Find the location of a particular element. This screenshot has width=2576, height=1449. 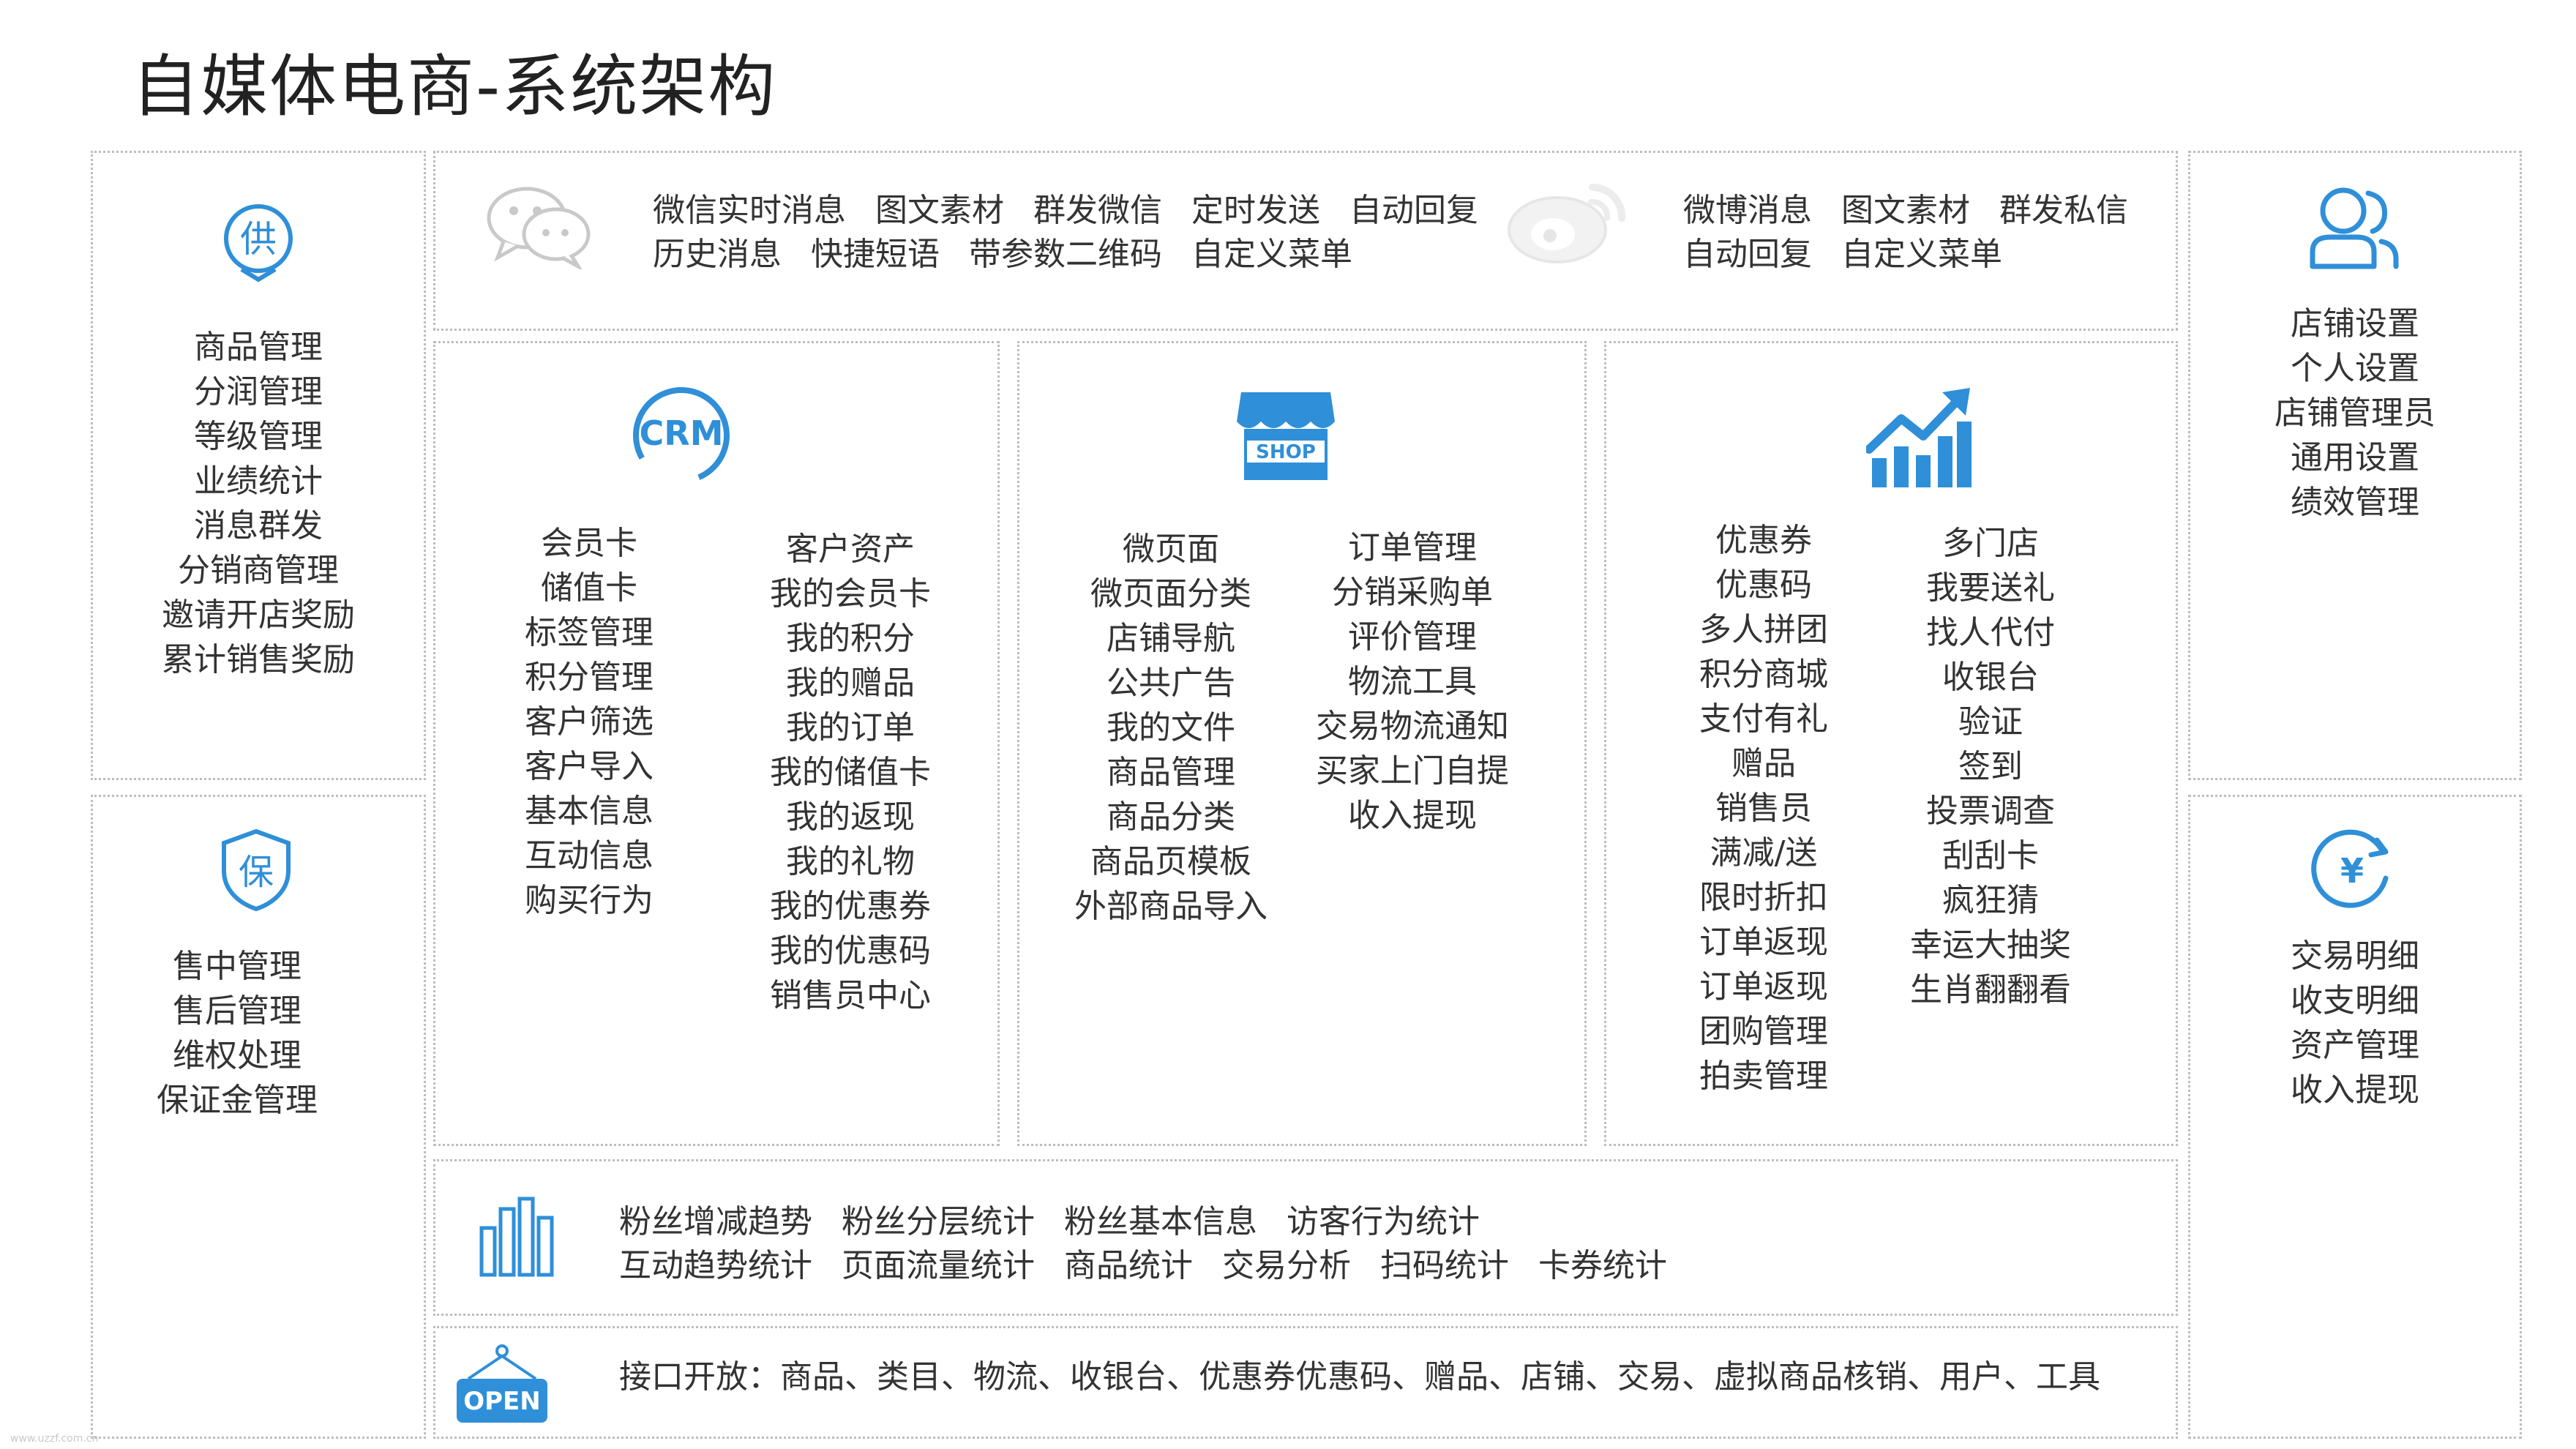

list-item: 客户筛选 is located at coordinates (589, 722).